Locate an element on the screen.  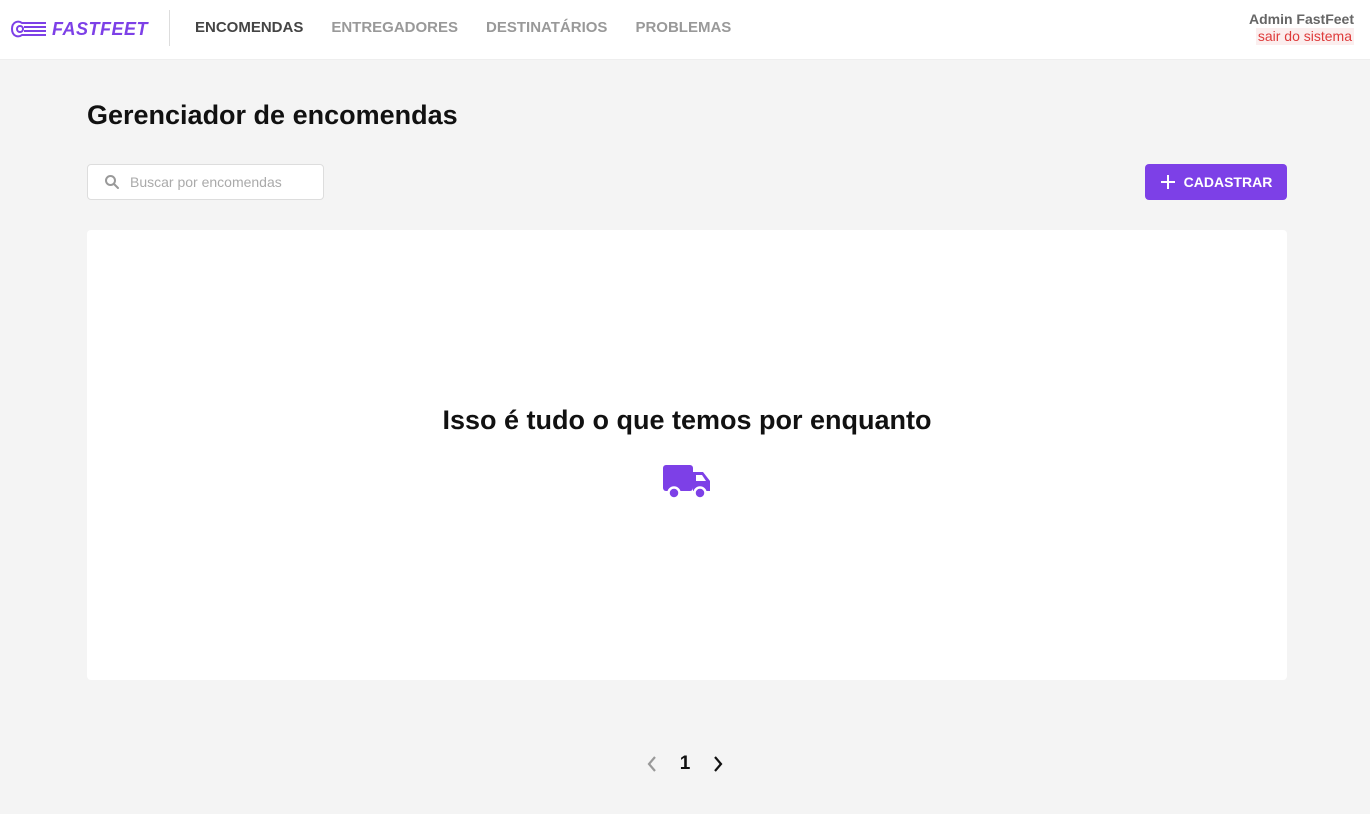
plus-icon is located at coordinates (1167, 182).